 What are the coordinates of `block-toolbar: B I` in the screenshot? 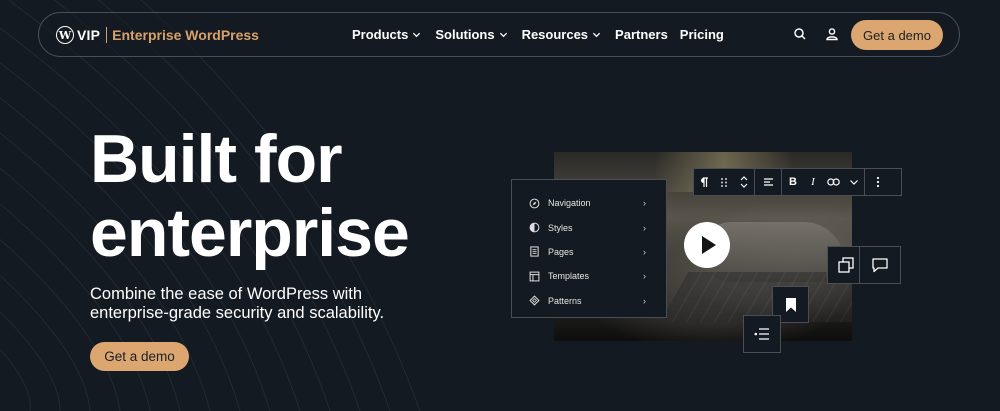 It's located at (797, 182).